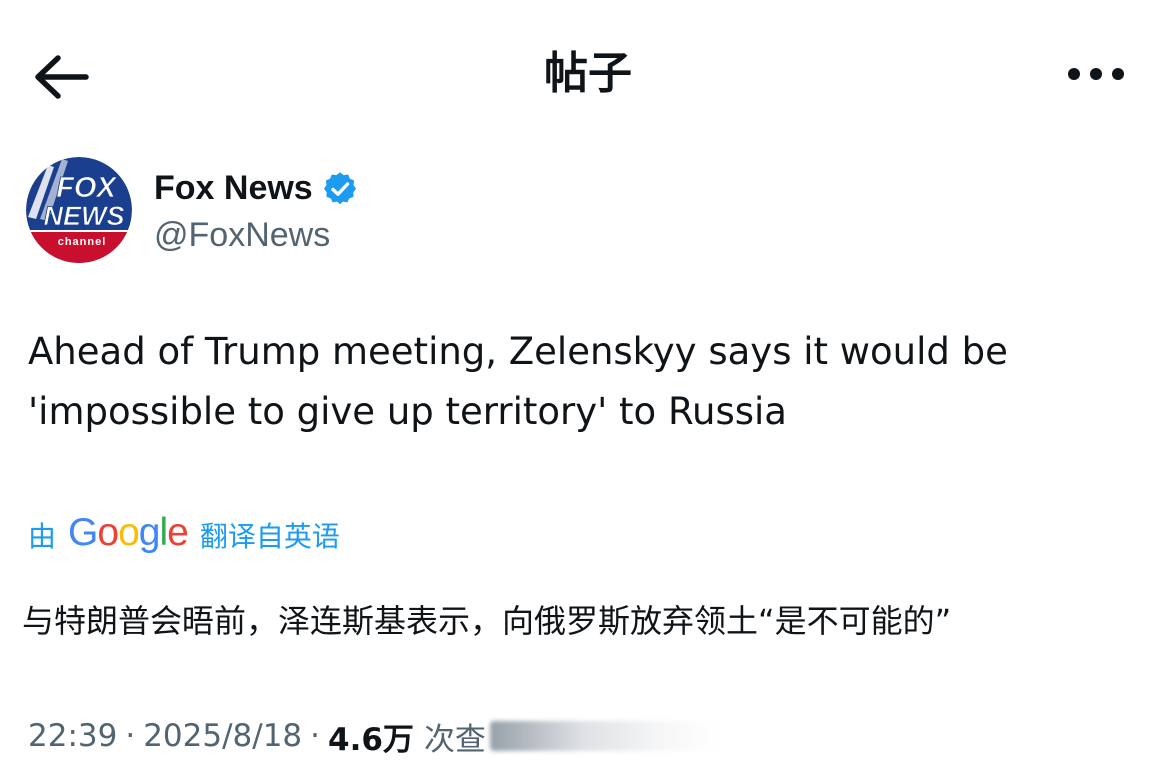 The image size is (1176, 768). I want to click on views-label: 次查, so click(454, 739).